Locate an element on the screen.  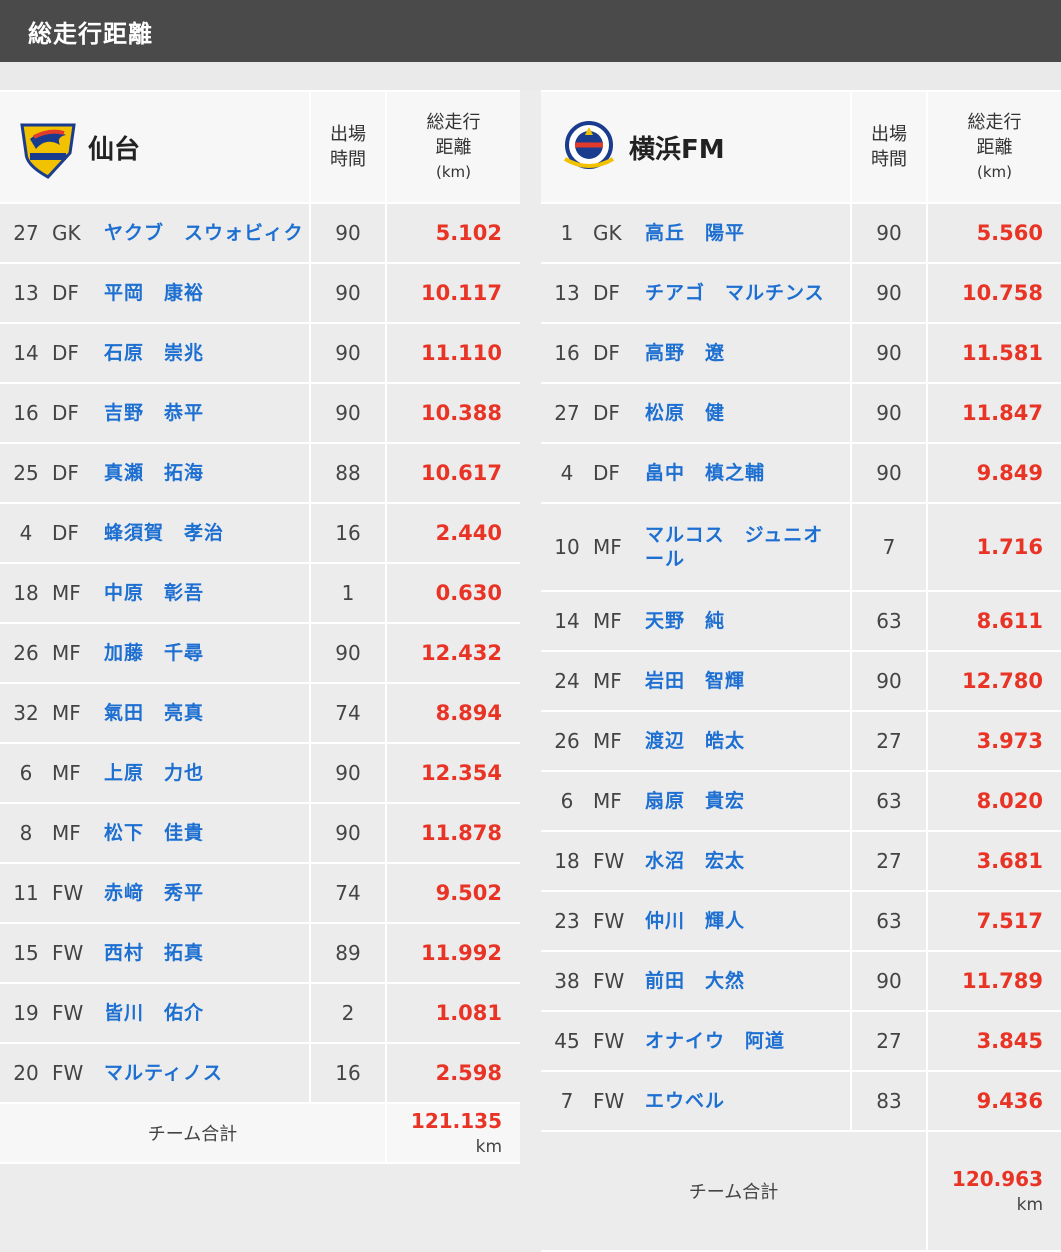
player-distance: 1.716 is located at coordinates (993, 547).